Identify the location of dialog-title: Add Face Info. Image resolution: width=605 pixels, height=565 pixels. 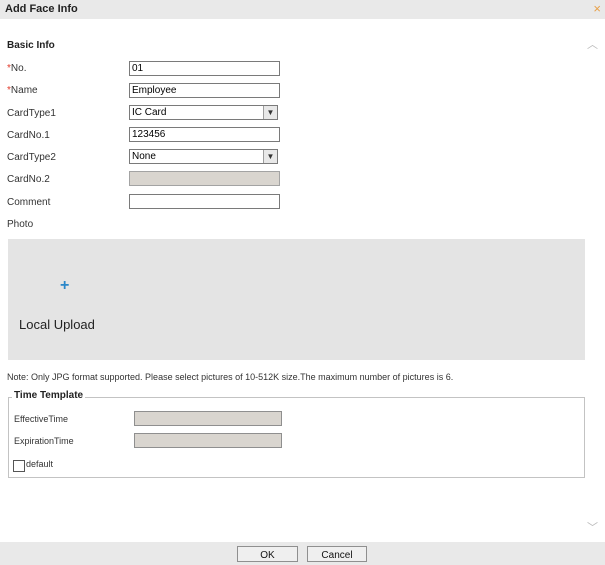
(41, 9).